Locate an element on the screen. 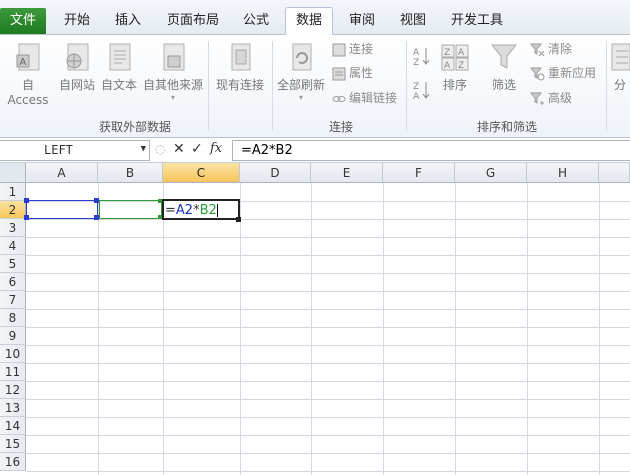 This screenshot has width=630, height=475. from-text-button: 自文本 is located at coordinates (119, 67).